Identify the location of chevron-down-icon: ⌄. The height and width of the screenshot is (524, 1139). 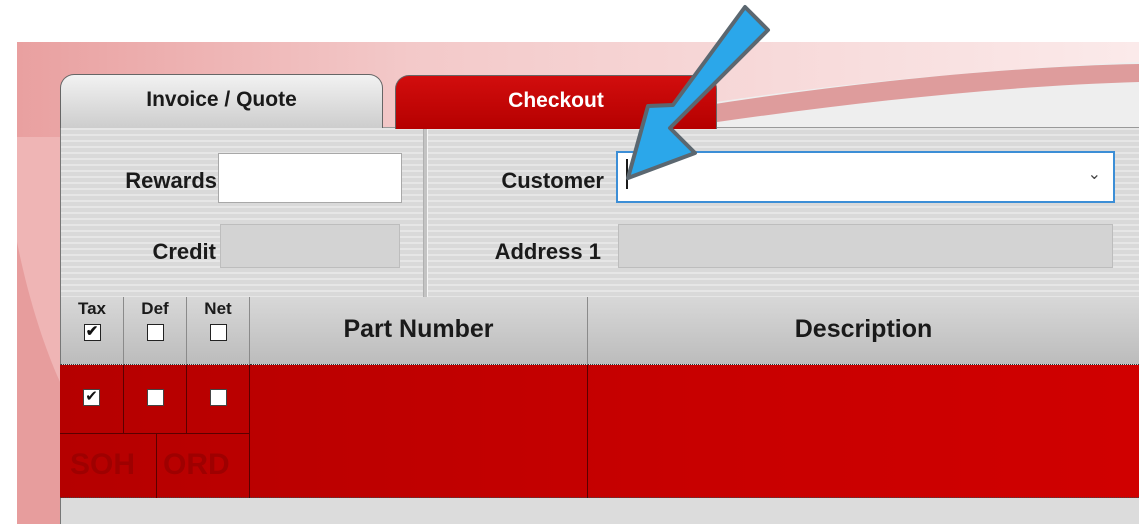
(1094, 174).